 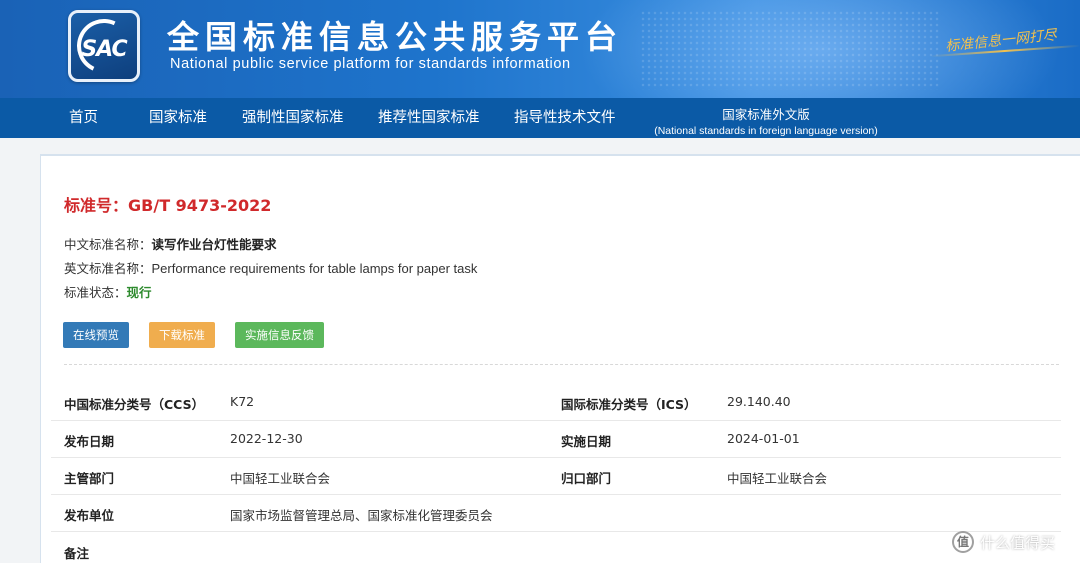 I want to click on watermark: 值 什么值得买, so click(x=1003, y=542).